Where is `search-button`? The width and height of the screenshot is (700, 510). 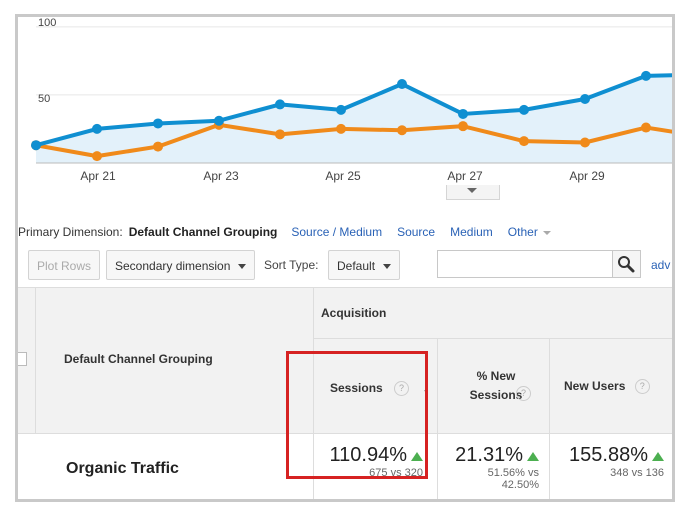 search-button is located at coordinates (627, 264).